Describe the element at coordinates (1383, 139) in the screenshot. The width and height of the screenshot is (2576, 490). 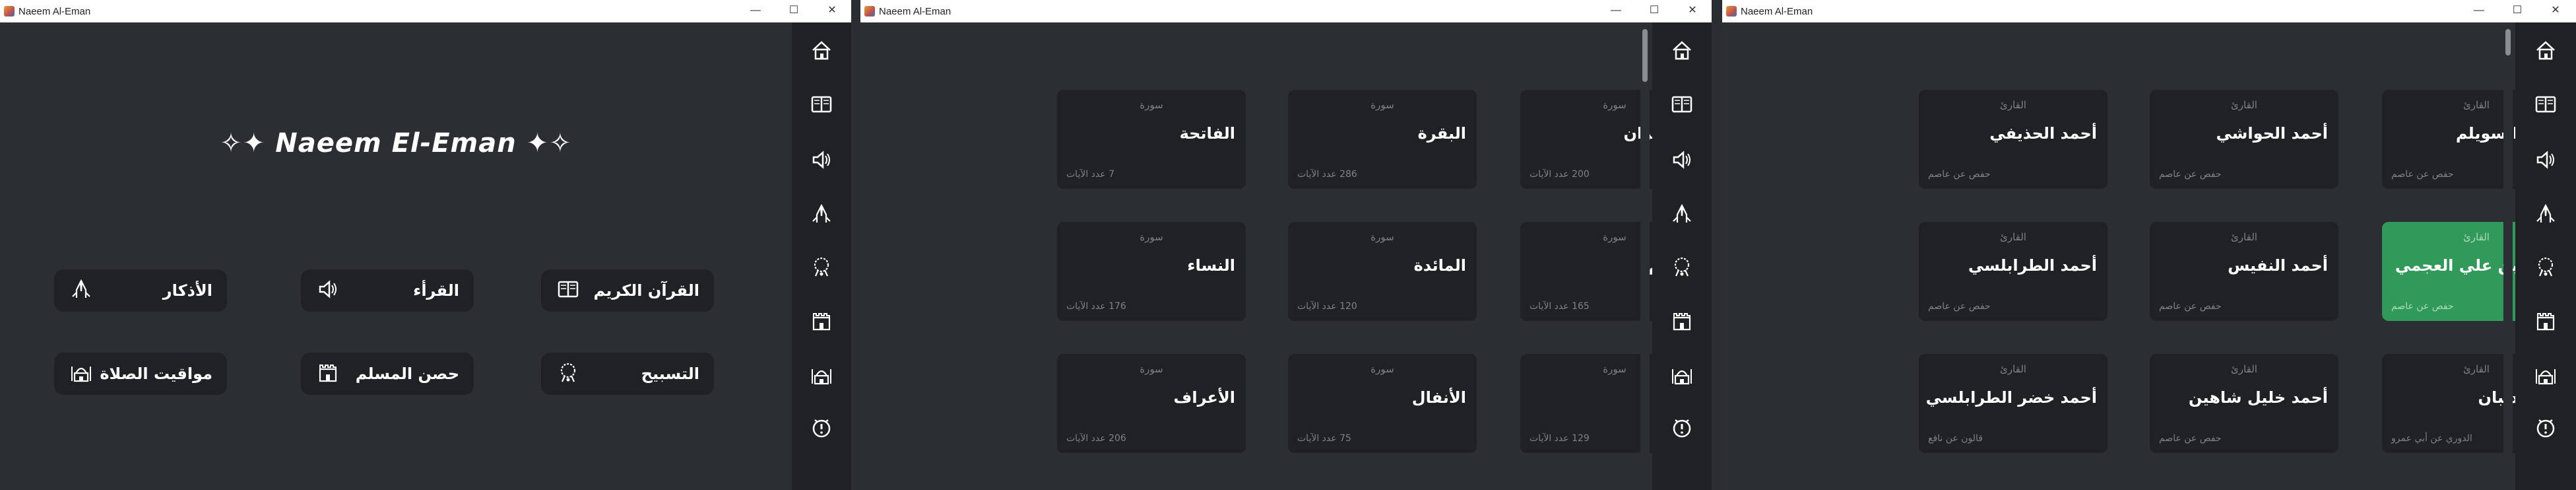
I see `surah-card: سورة البقرة 286 عدد الآيات` at that location.